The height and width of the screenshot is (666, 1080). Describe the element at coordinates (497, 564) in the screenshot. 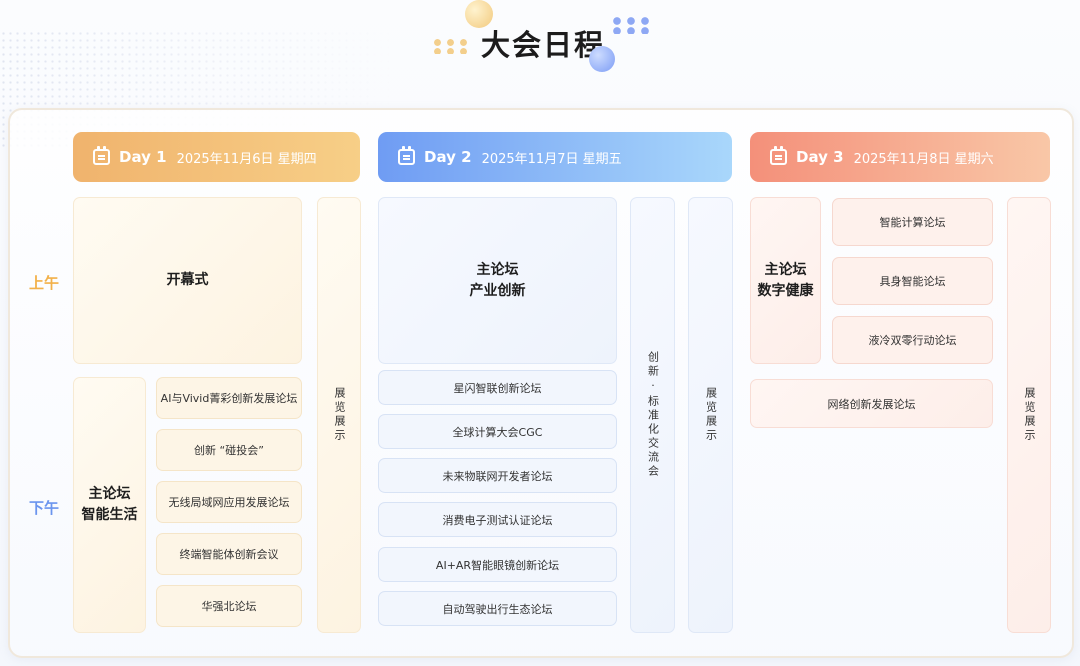

I see `day2-forum-item: AI+AR智能眼镜创新论坛` at that location.